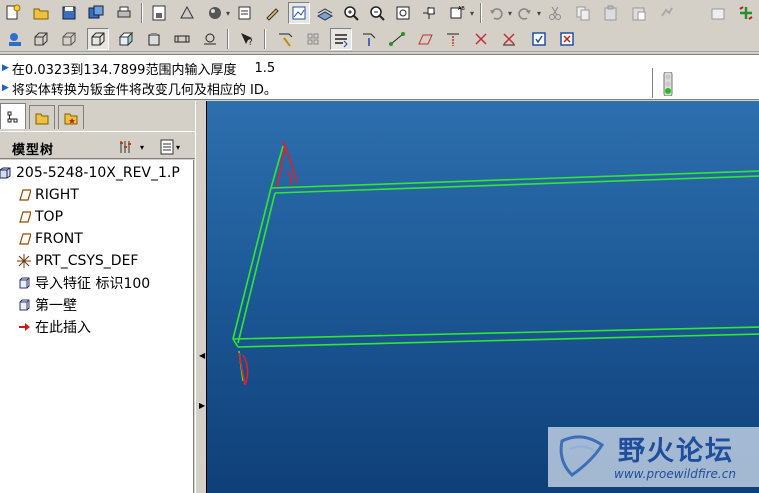 The image size is (759, 493). What do you see at coordinates (210, 39) in the screenshot?
I see `datum-points-icon` at bounding box center [210, 39].